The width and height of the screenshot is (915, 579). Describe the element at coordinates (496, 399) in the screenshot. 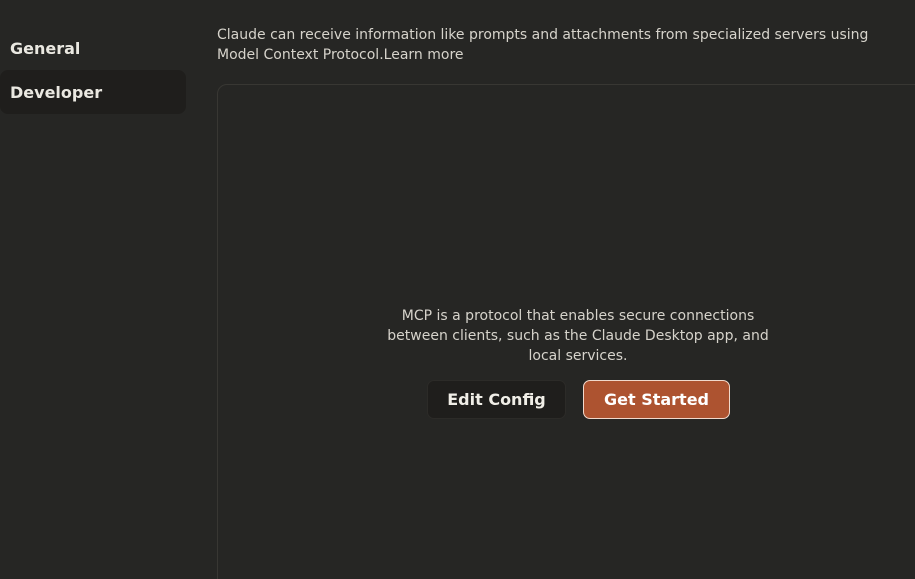

I see `edit-config-button: Edit Config` at that location.